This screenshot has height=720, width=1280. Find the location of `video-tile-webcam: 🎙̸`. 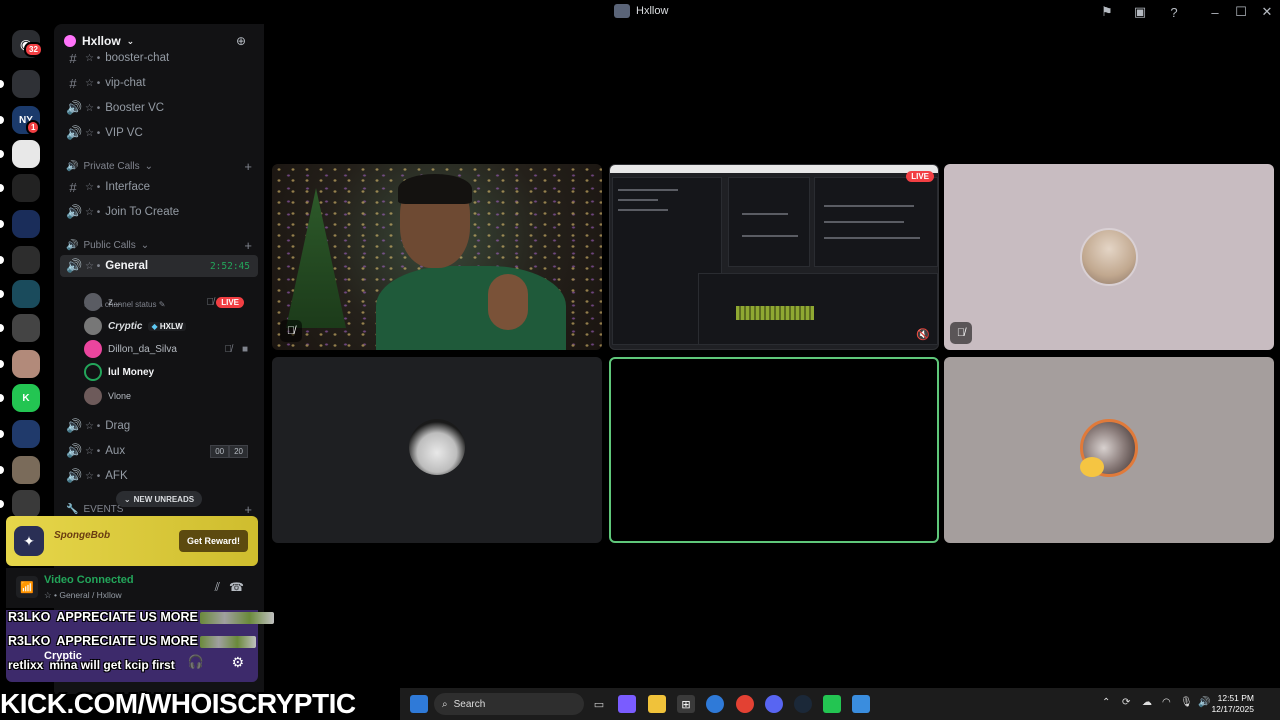

video-tile-webcam: 🎙̸ is located at coordinates (437, 257).